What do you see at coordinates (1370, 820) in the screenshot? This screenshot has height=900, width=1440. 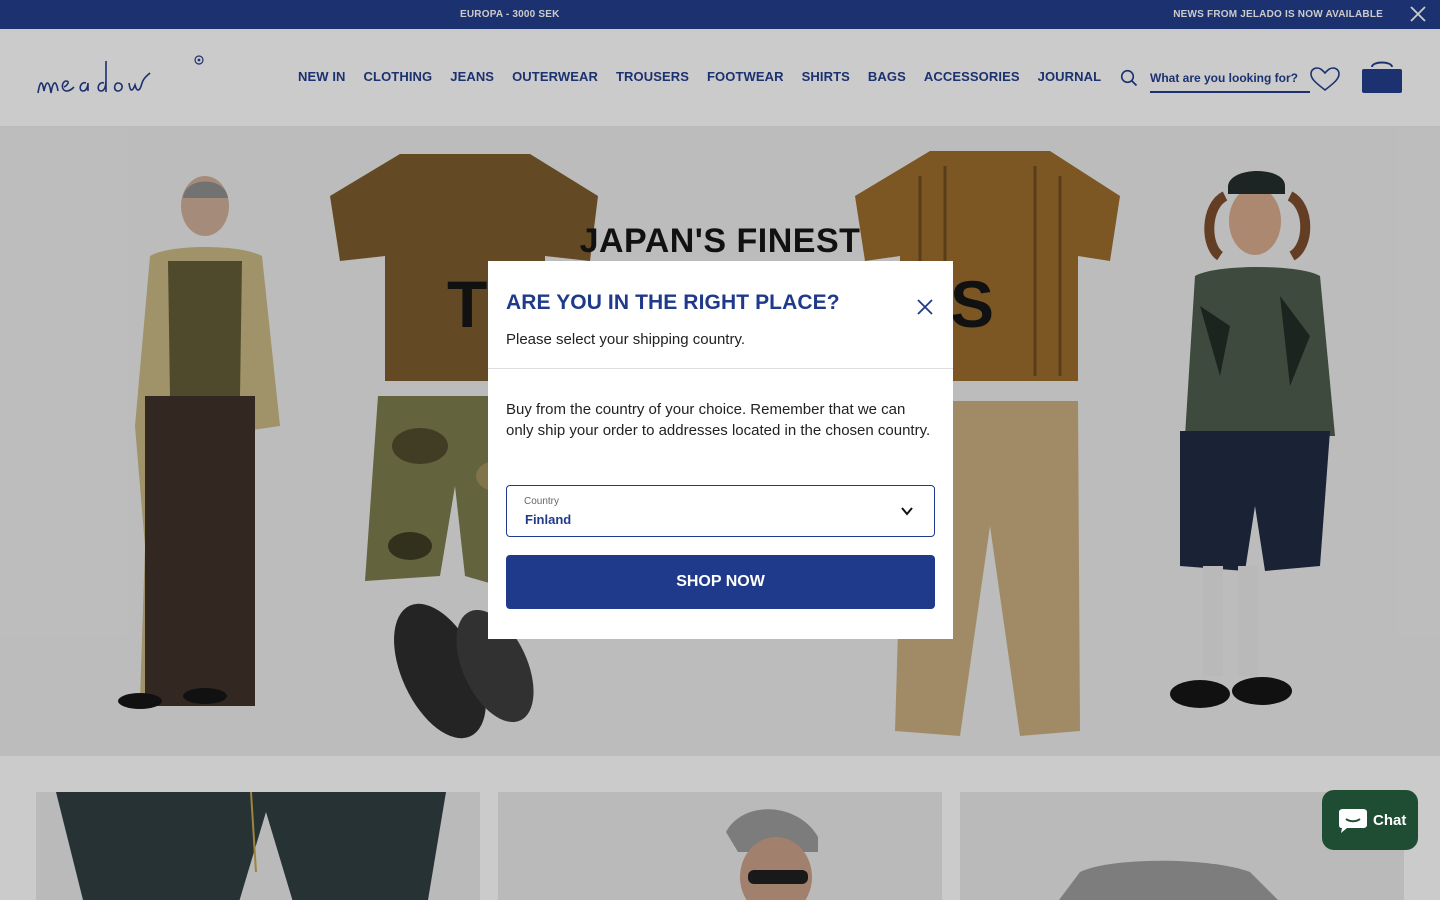 I see `chat-widget-button: Chat` at bounding box center [1370, 820].